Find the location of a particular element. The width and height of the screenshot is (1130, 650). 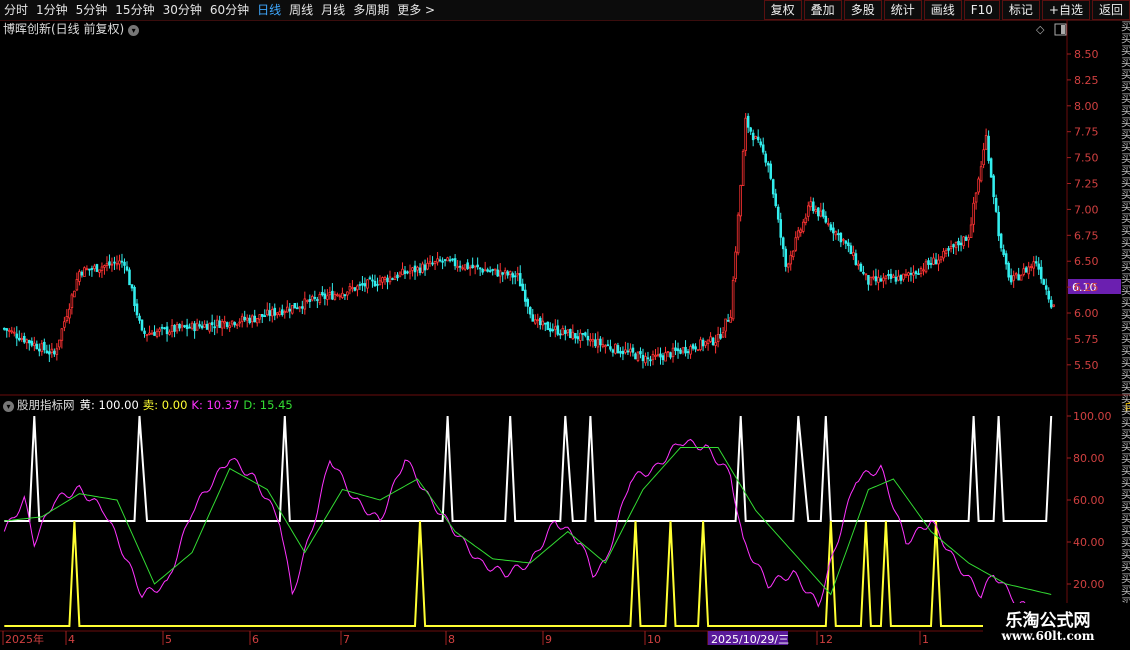

indicator-values: 黄: 100.00 卖: 0.00 K: 10.37 D: 15.45 is located at coordinates (188, 405).